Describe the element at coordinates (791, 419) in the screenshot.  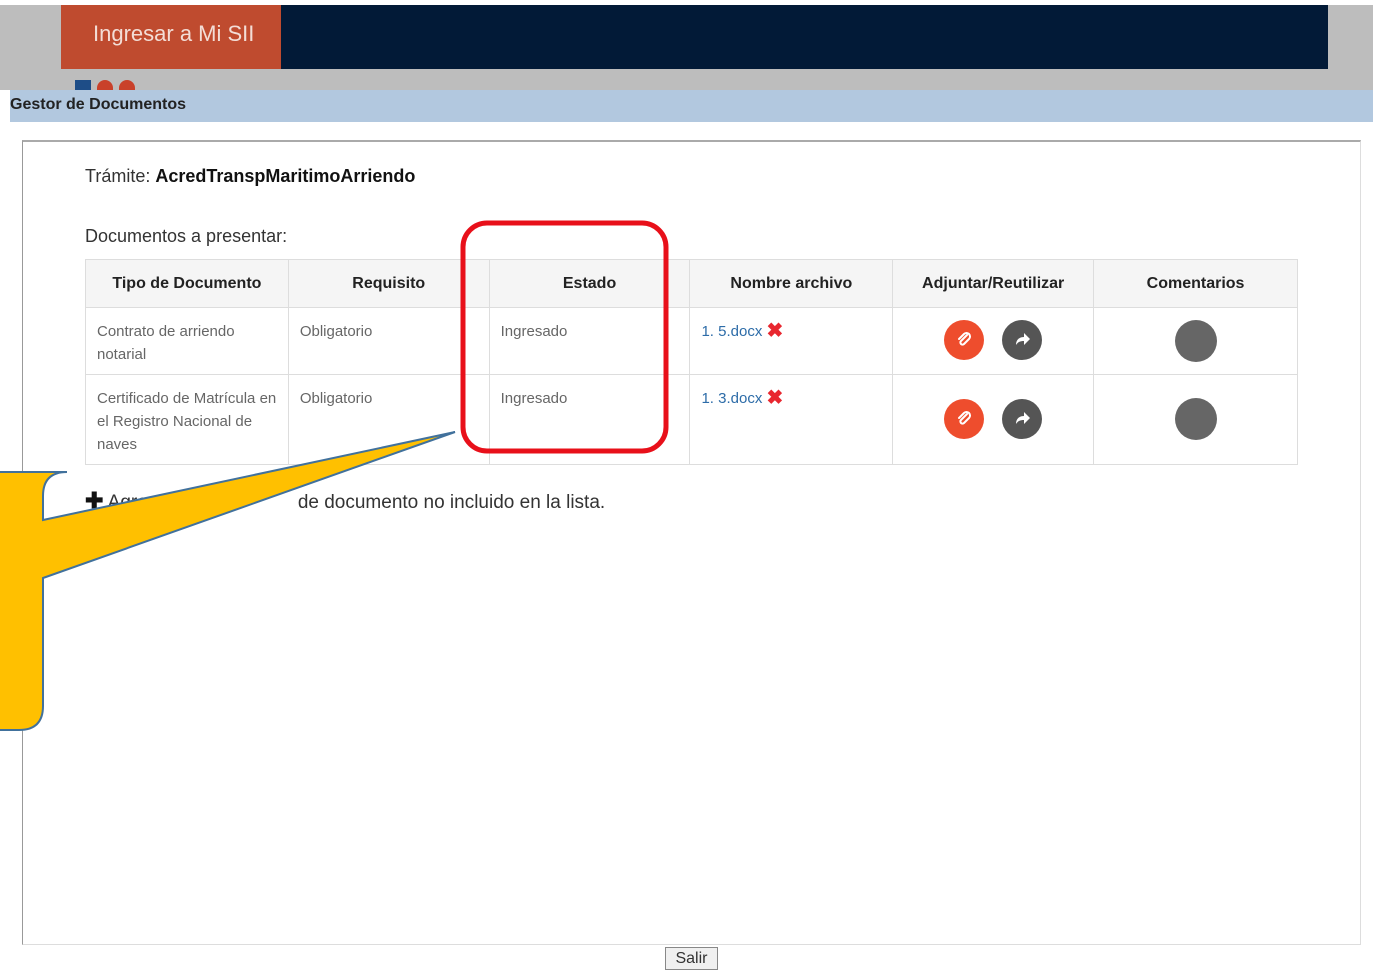
I see `cell-archivo: 1. 3.docx ✖` at that location.